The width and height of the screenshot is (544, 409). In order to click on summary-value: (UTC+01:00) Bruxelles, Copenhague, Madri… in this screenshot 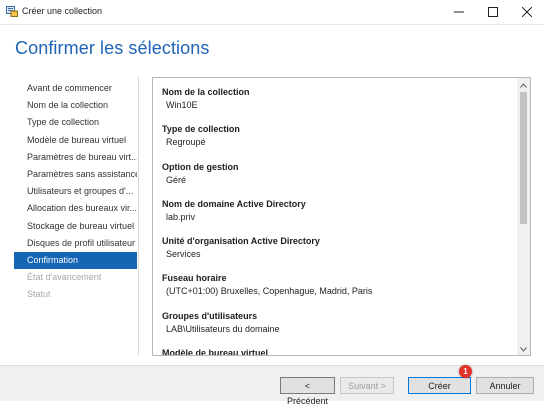, I will do `click(269, 291)`.